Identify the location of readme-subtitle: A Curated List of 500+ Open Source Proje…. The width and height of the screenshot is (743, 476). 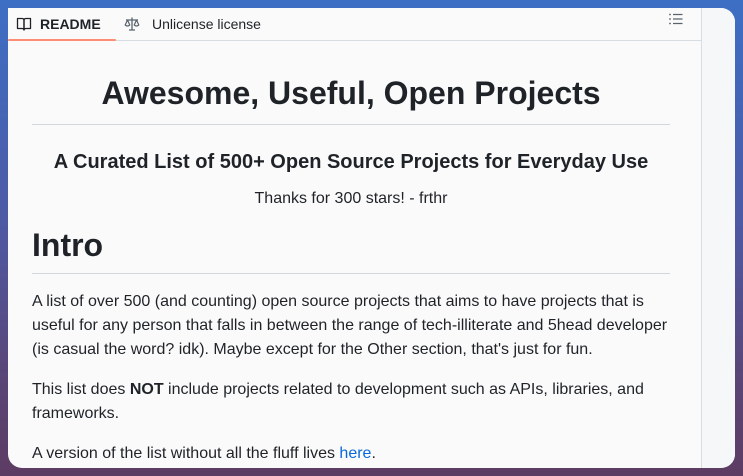
(351, 162).